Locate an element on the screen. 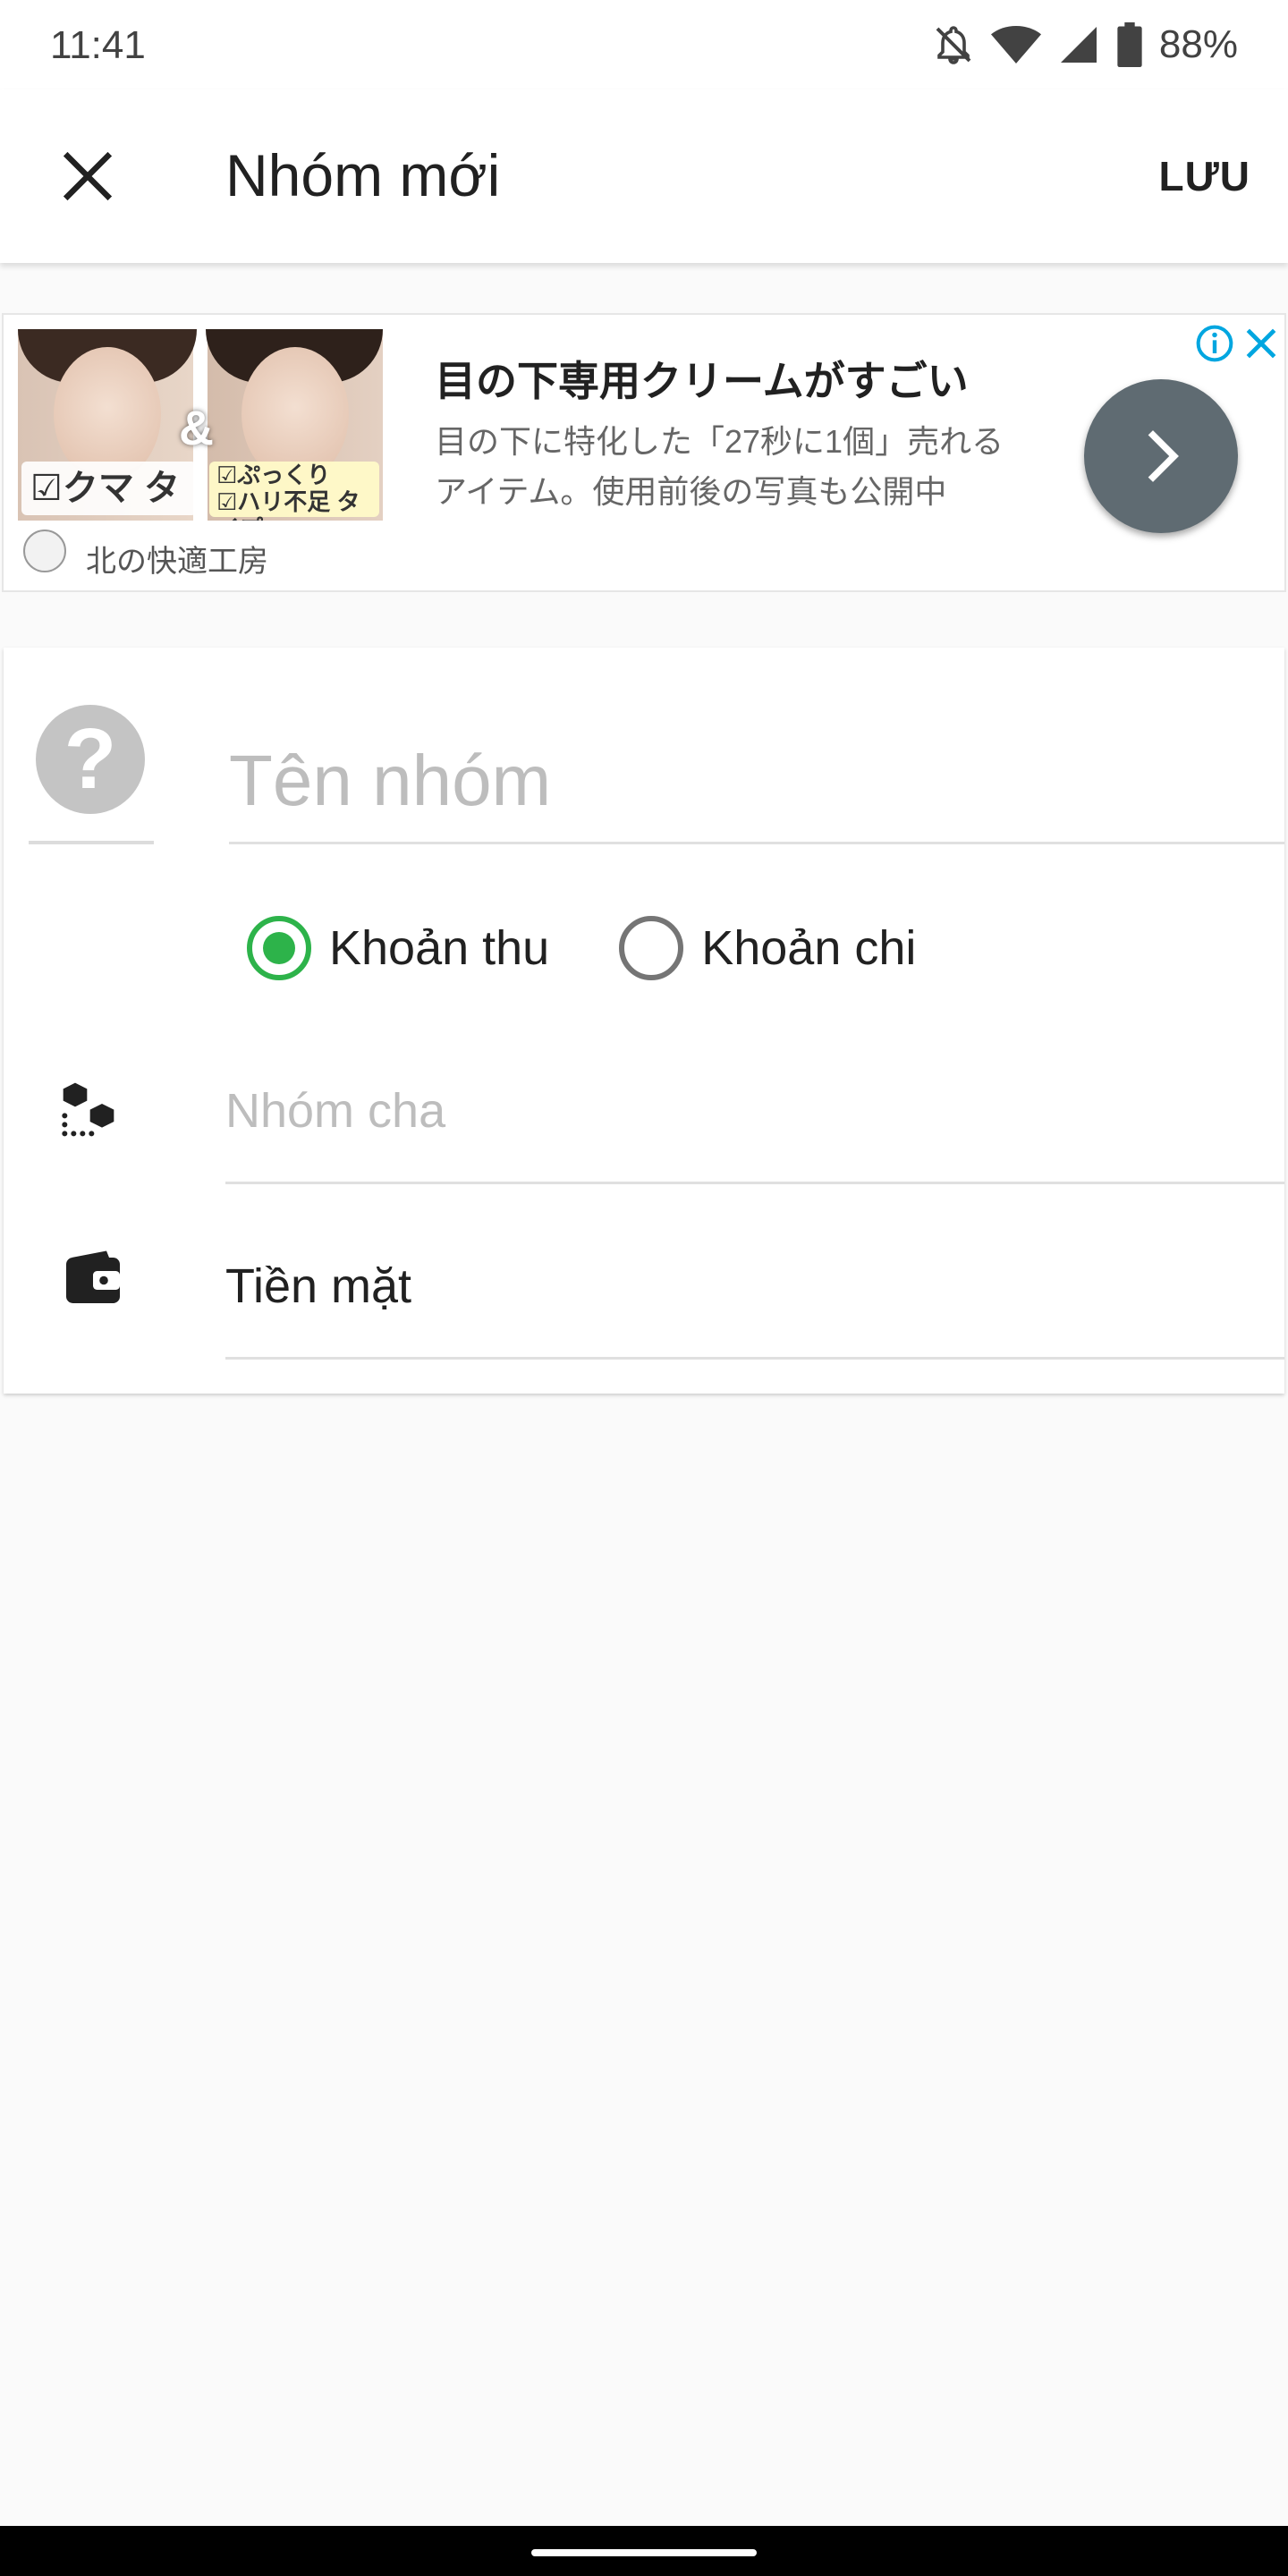  ad-image: & ☑クマ タイプ ☑ぷっくり ☑ハリ不足 タイプ is located at coordinates (200, 425).